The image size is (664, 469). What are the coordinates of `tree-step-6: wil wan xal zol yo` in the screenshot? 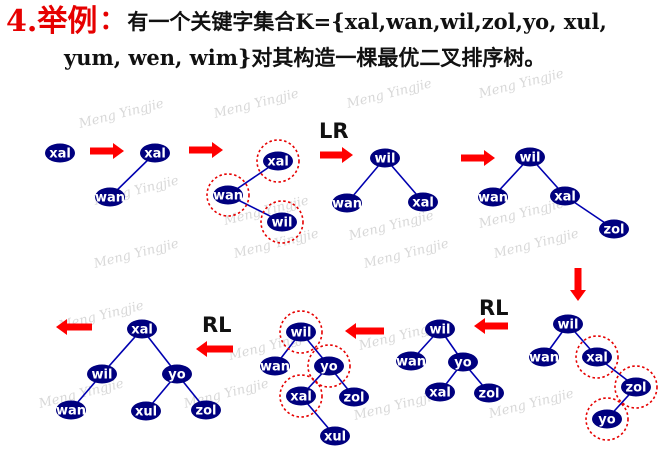 It's located at (593, 377).